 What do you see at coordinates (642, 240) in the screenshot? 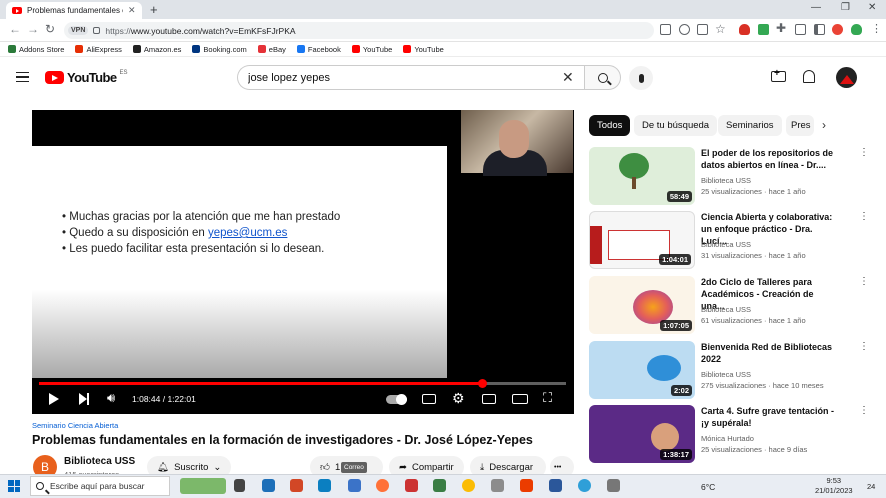
I see `video-thumbnail: 1:04:01` at bounding box center [642, 240].